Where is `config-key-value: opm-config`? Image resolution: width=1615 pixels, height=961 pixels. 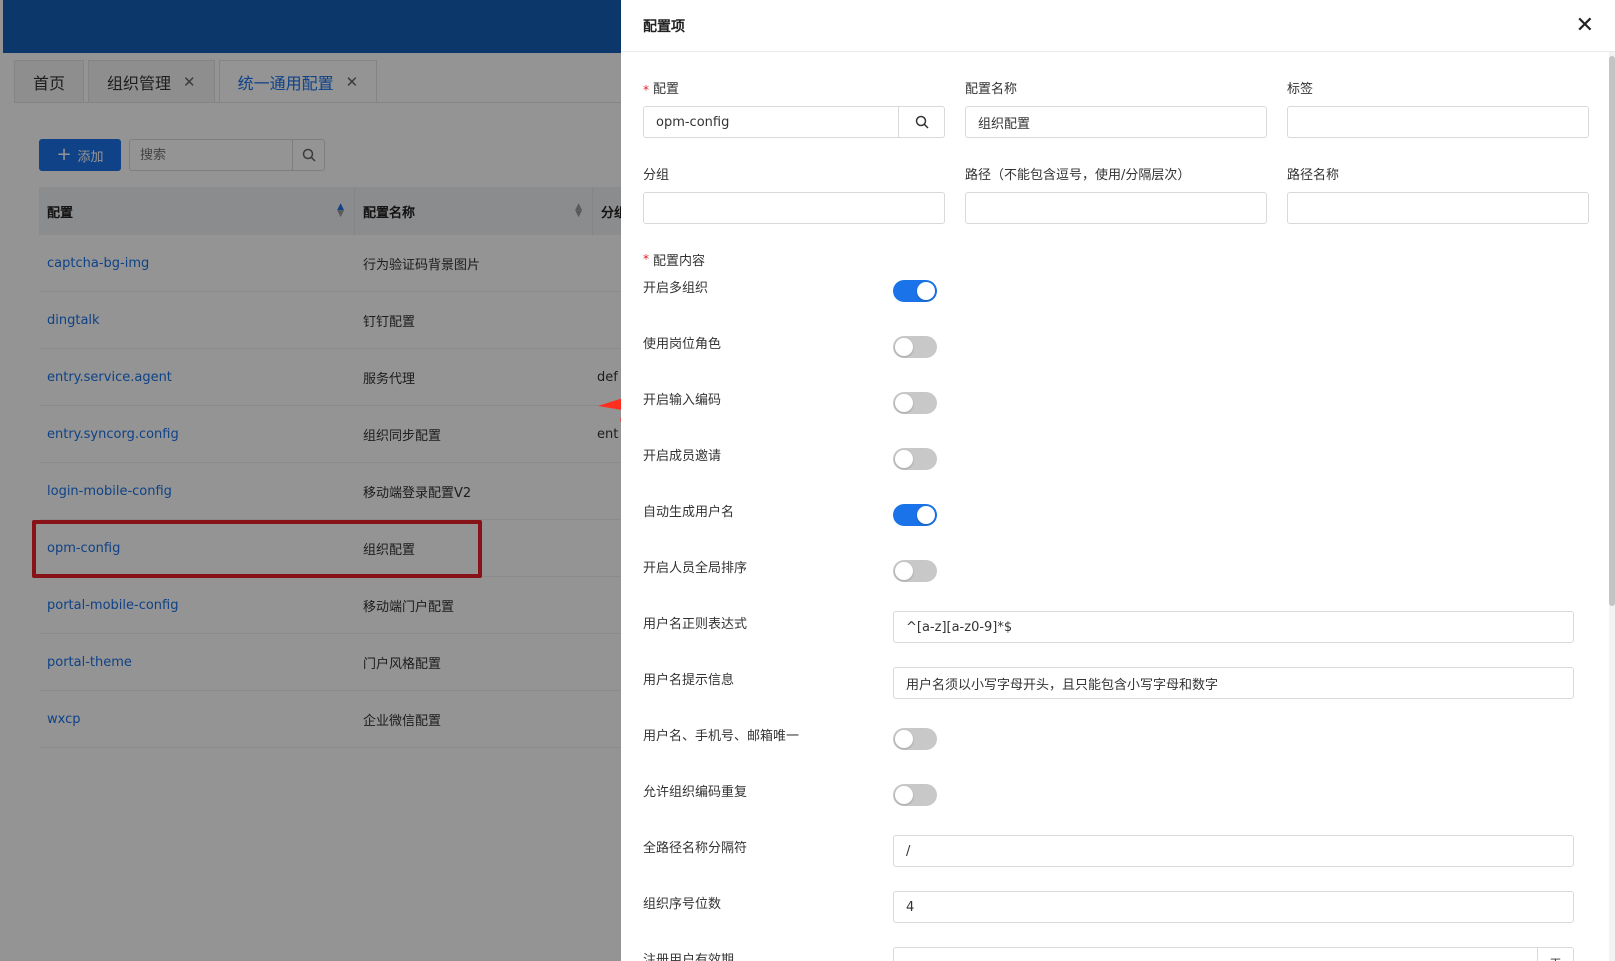 config-key-value: opm-config is located at coordinates (771, 122).